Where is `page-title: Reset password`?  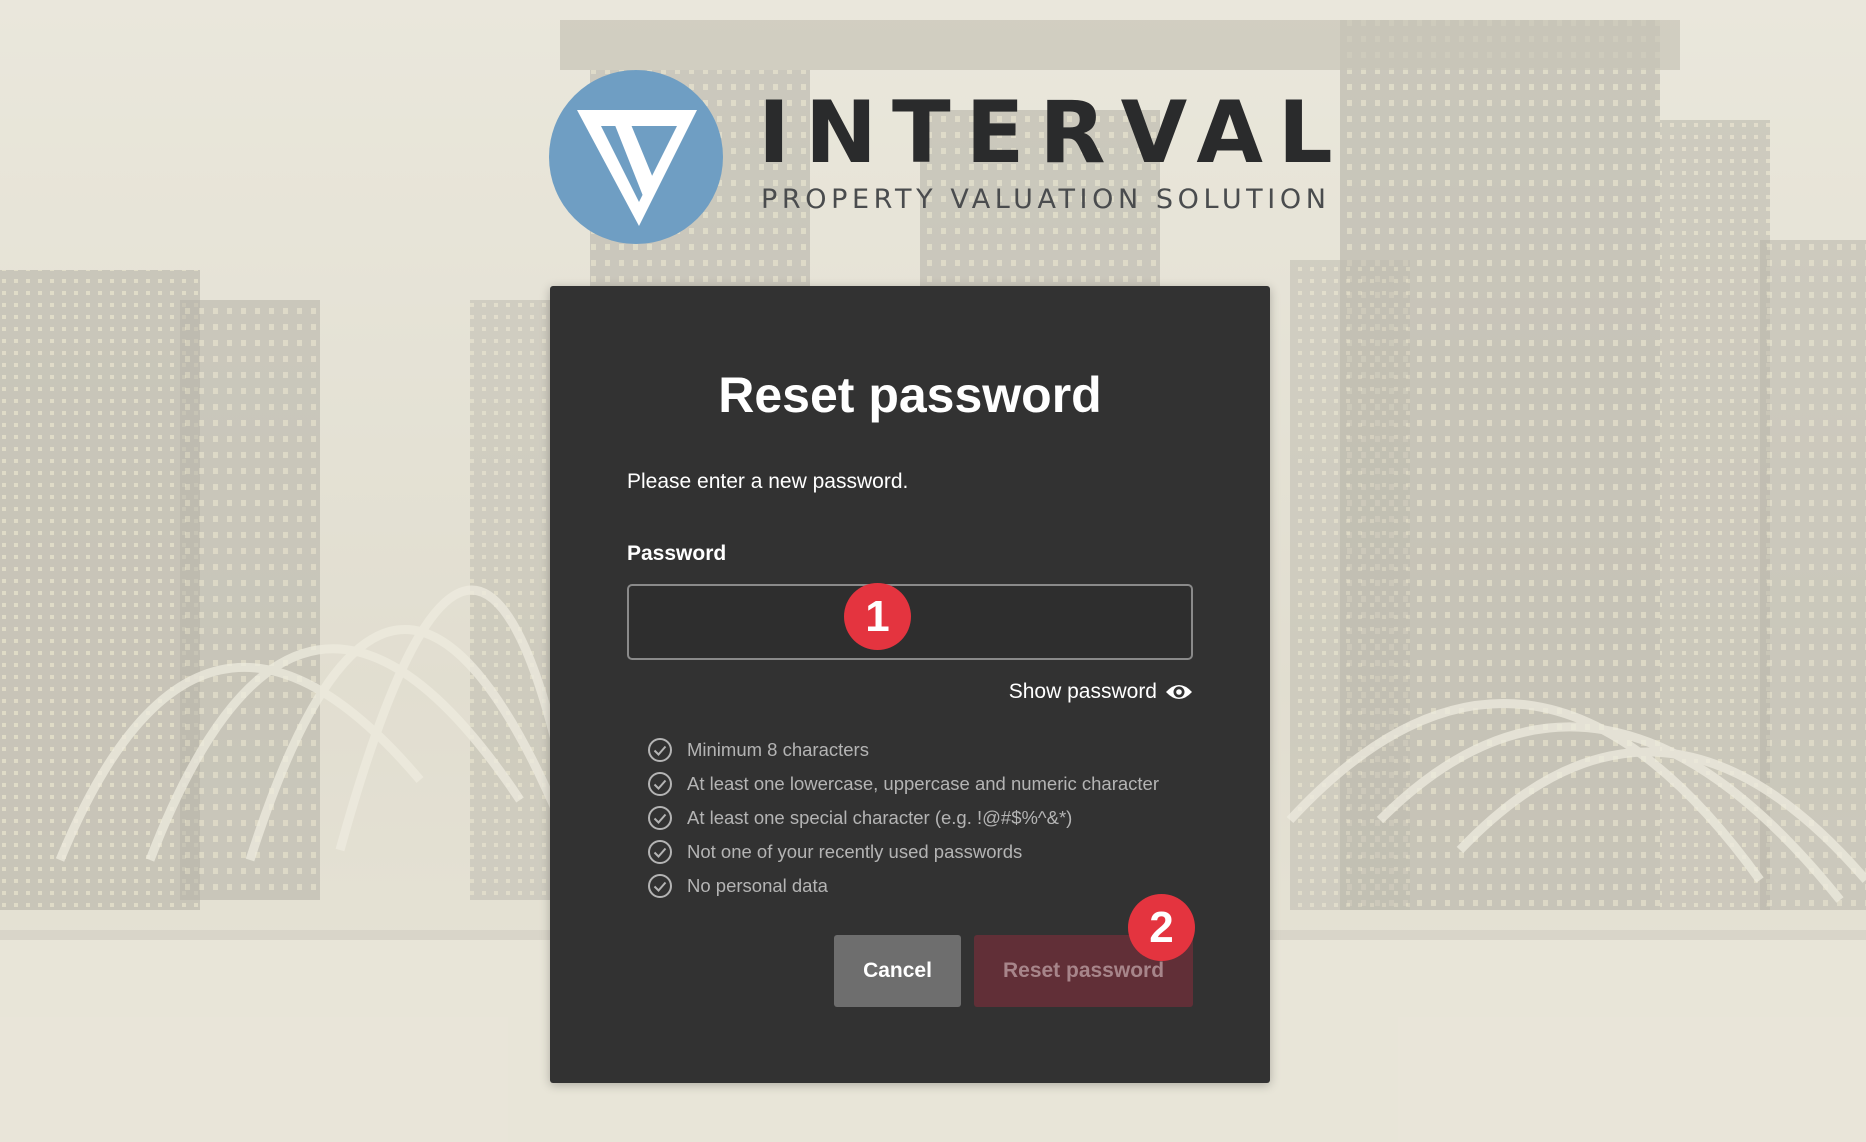 page-title: Reset password is located at coordinates (910, 395).